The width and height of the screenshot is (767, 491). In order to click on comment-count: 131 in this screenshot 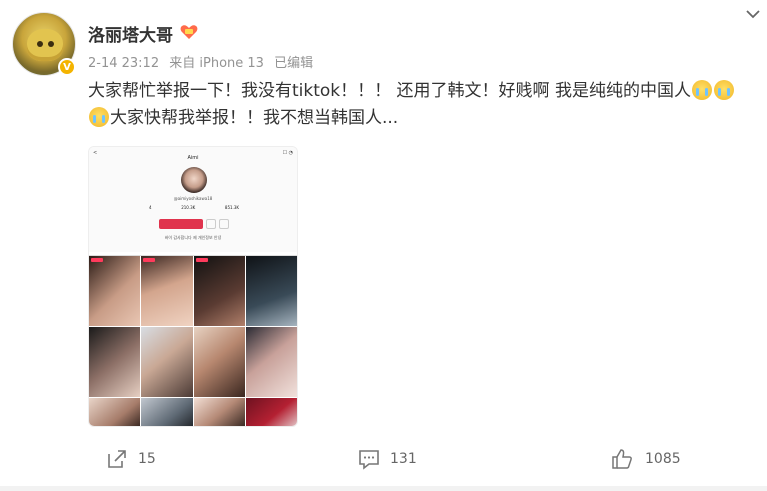, I will do `click(403, 459)`.